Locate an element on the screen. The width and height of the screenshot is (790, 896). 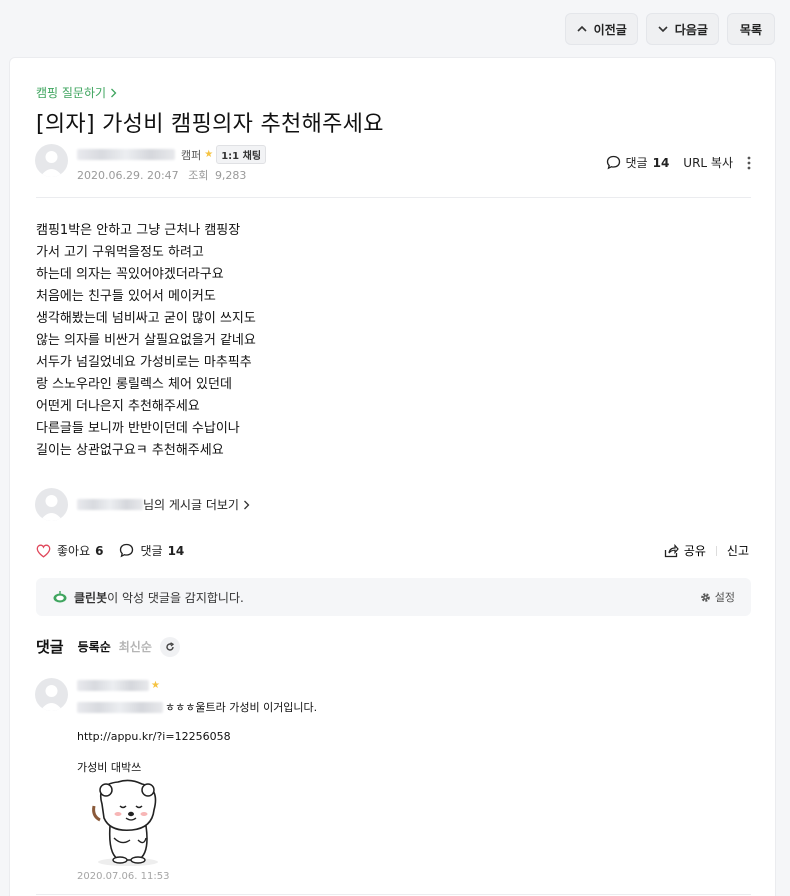
body-line: 하는데 의자는 꼭있어야겠더라구요 is located at coordinates (130, 274).